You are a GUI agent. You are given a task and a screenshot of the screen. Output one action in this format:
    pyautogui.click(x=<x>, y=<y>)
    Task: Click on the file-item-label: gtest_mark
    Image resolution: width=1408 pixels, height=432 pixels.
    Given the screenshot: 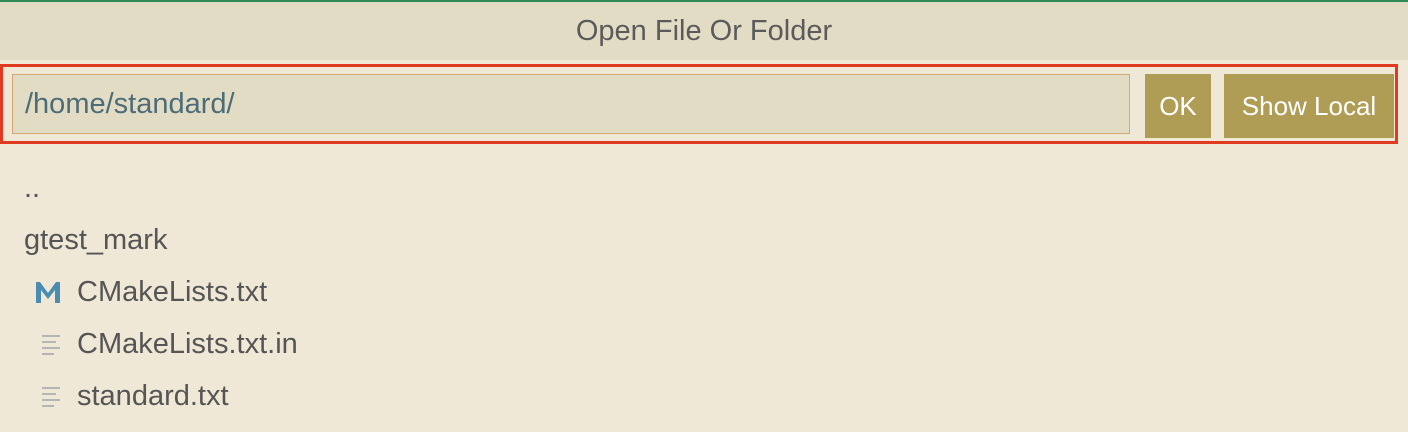 What is the action you would take?
    pyautogui.click(x=96, y=239)
    